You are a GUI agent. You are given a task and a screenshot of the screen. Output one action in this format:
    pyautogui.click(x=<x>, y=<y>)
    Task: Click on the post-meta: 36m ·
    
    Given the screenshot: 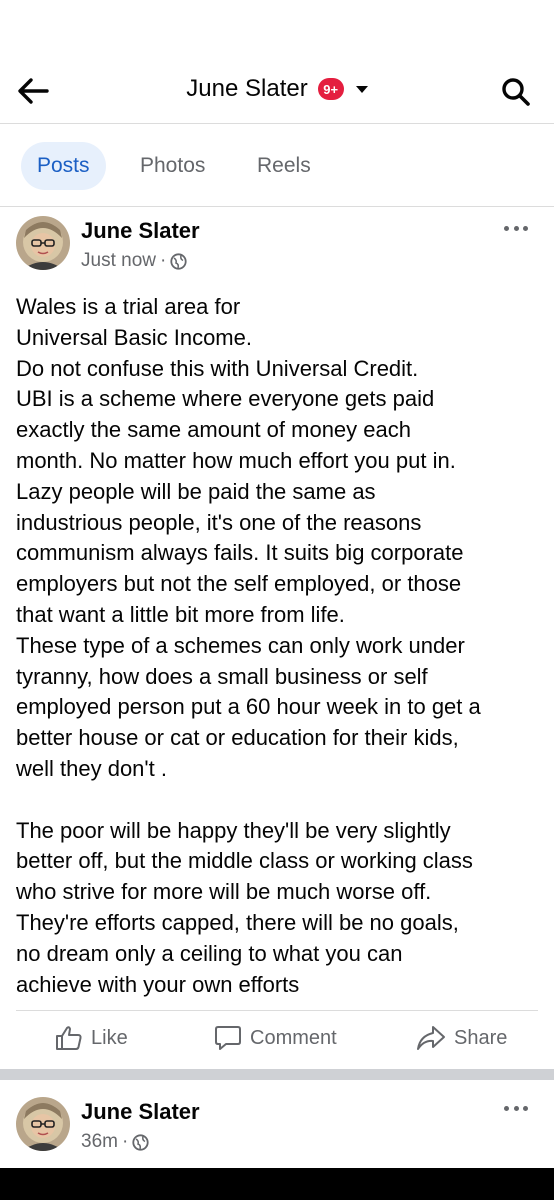 What is the action you would take?
    pyautogui.click(x=115, y=1142)
    